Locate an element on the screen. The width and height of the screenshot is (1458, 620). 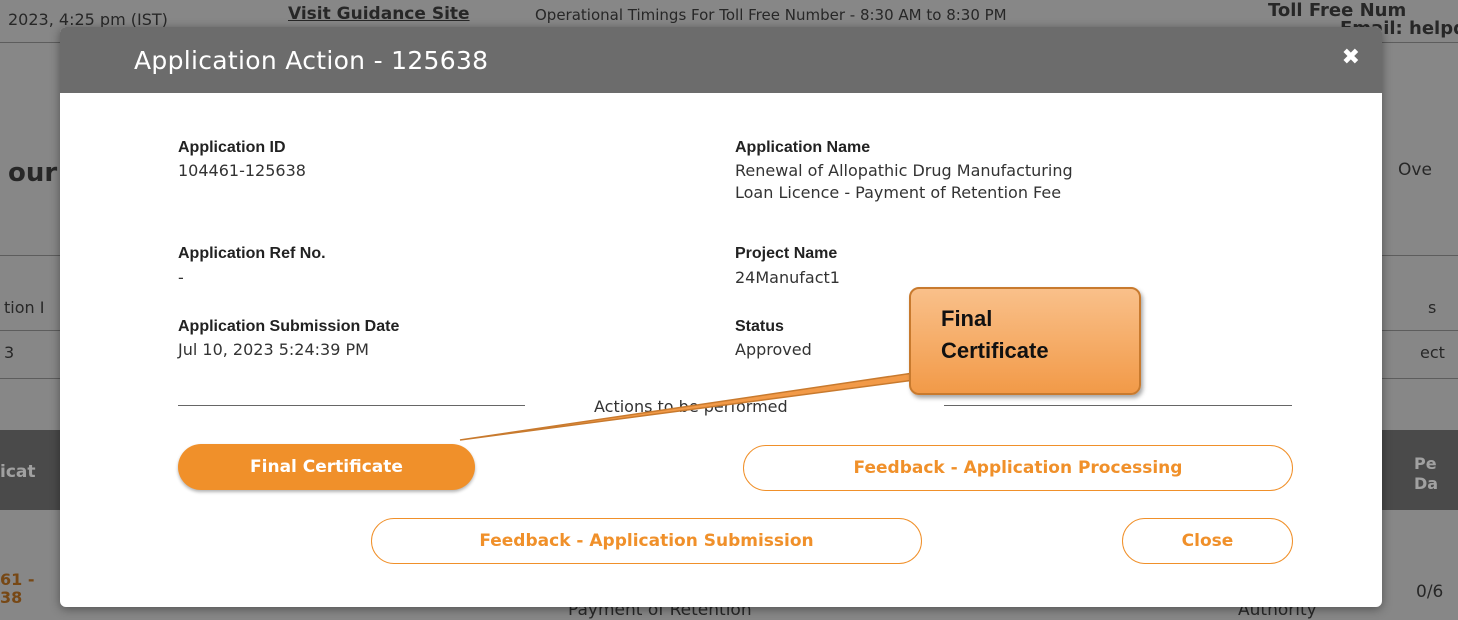
divider-right is located at coordinates (1118, 405).